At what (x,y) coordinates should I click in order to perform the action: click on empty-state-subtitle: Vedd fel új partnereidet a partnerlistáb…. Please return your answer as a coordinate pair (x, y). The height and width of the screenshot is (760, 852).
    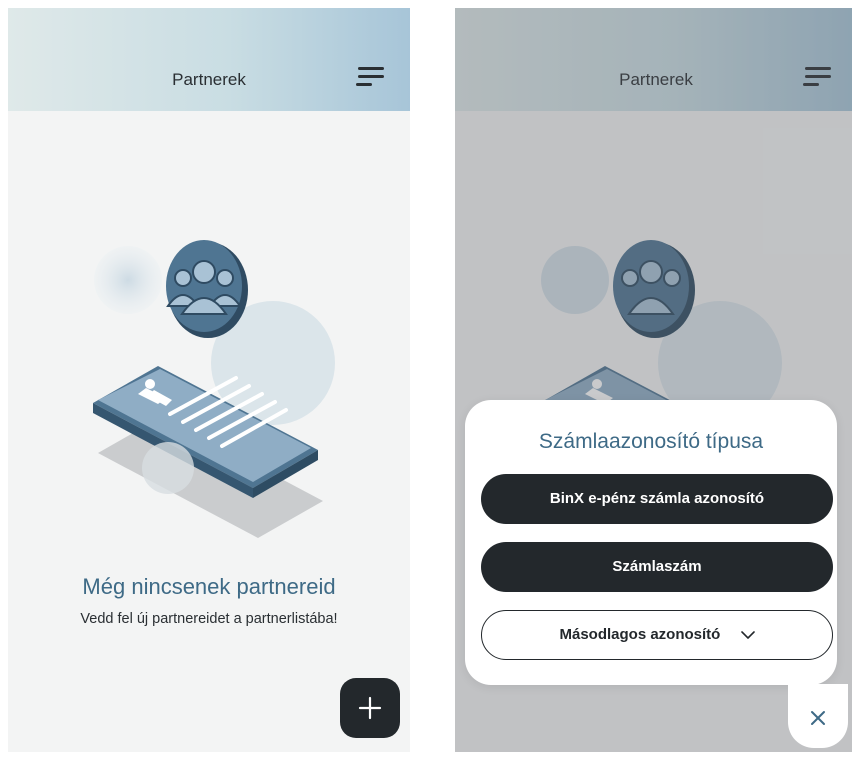
    Looking at the image, I should click on (209, 619).